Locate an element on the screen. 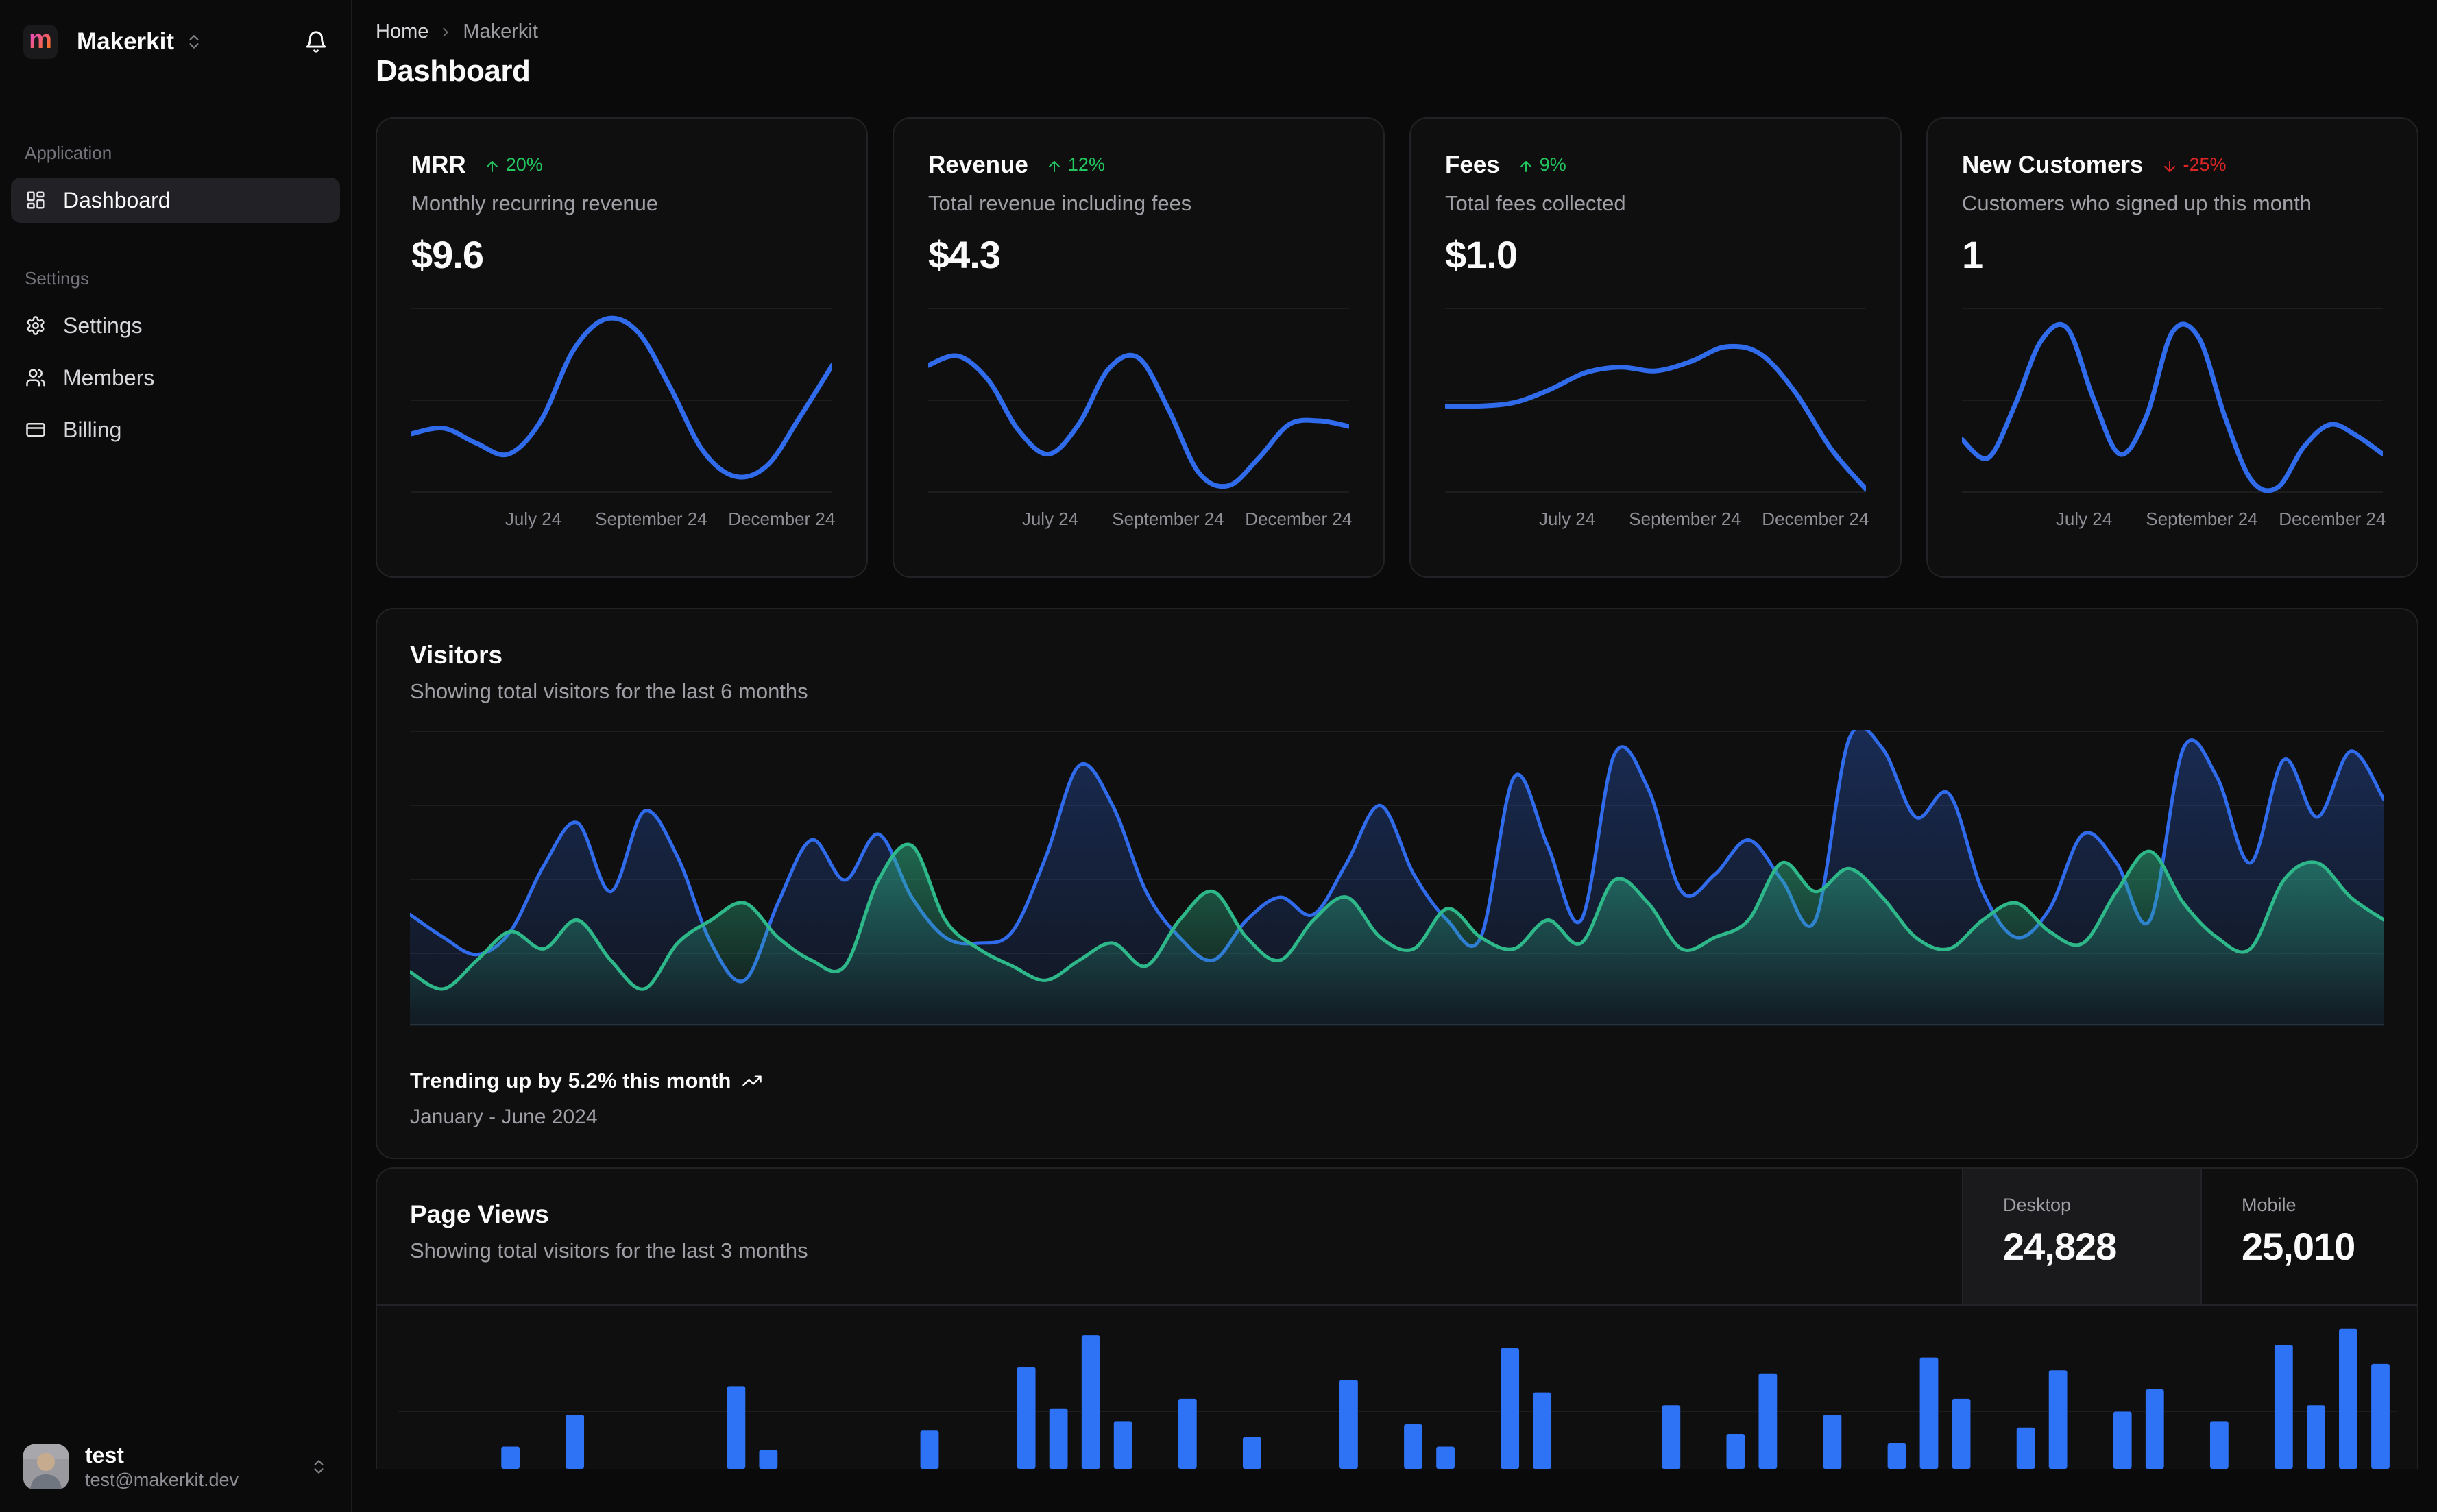  sidebar-item-members: Members is located at coordinates (176, 378).